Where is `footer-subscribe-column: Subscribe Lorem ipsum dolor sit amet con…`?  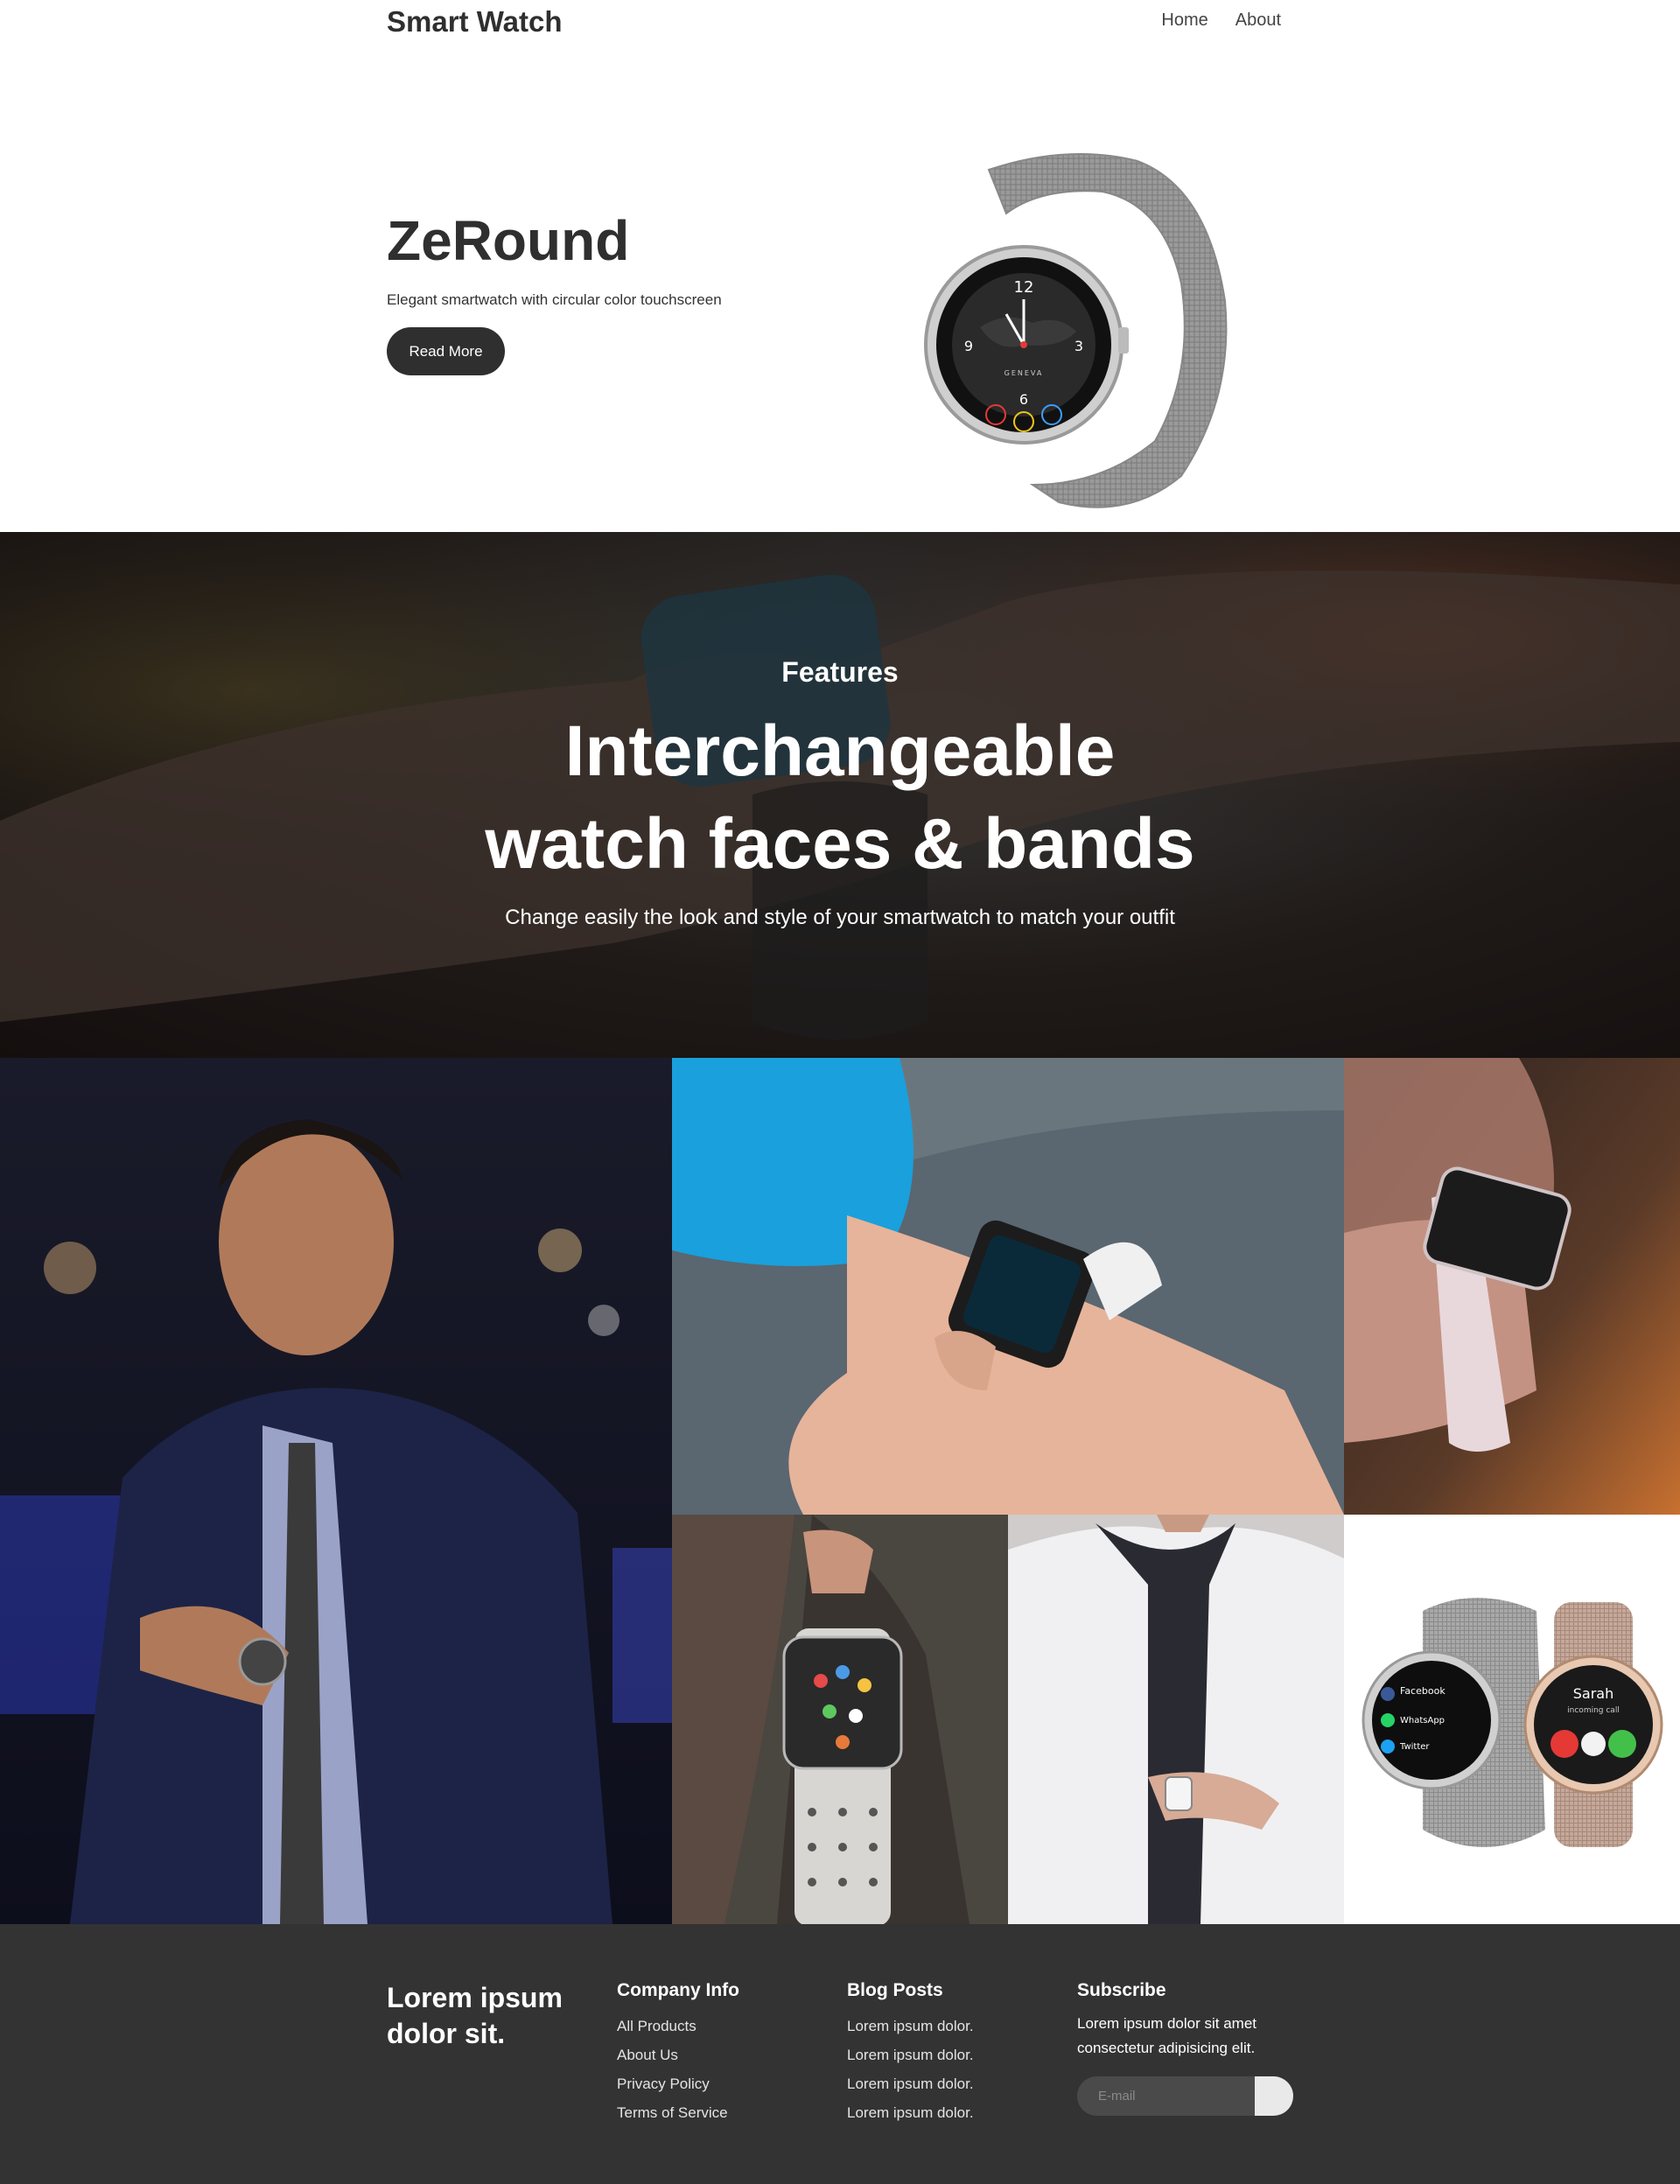 footer-subscribe-column: Subscribe Lorem ipsum dolor sit amet con… is located at coordinates (1185, 2048).